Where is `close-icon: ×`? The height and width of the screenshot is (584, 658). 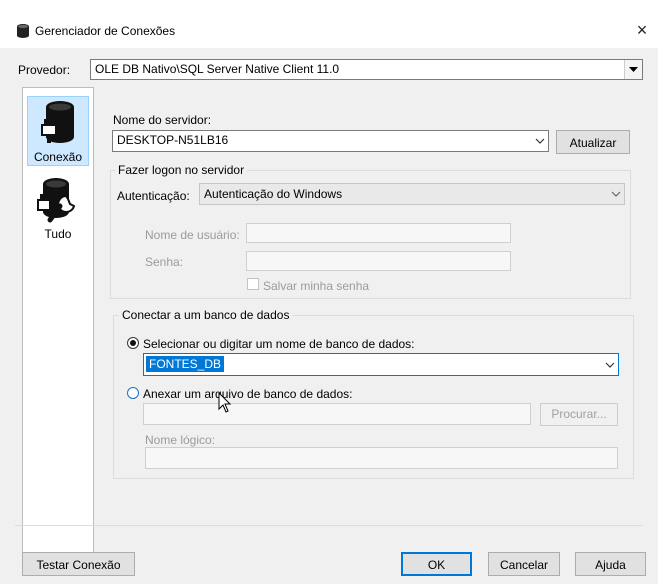 close-icon: × is located at coordinates (642, 30).